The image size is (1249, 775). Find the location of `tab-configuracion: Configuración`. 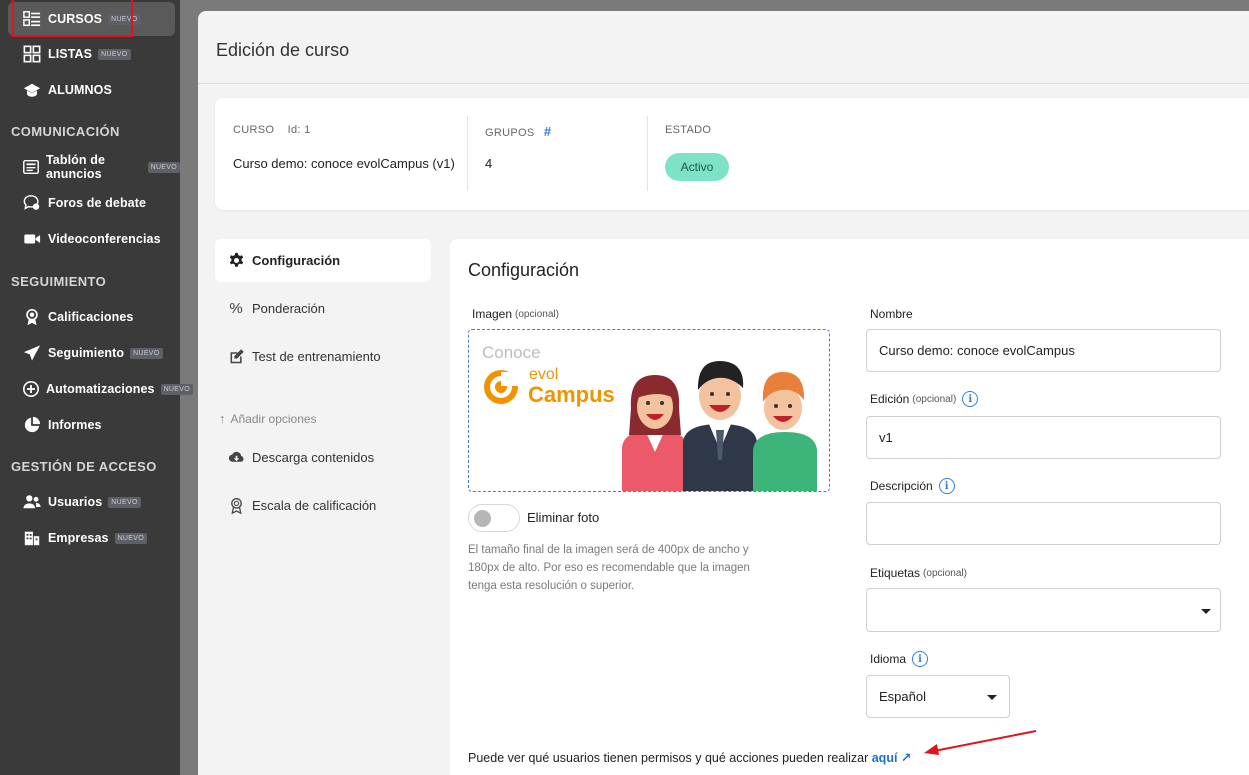

tab-configuracion: Configuración is located at coordinates (323, 260).